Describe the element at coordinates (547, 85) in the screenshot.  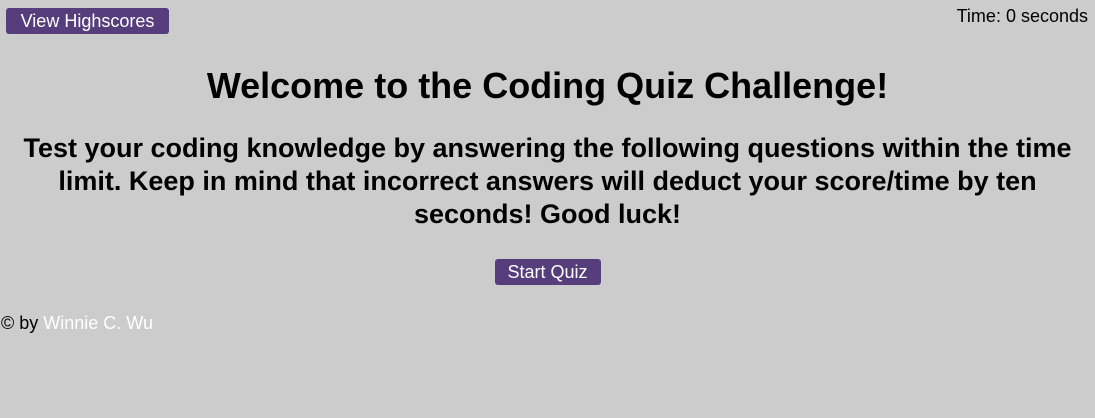
I see `page-title: Welcome to the Coding Quiz Challenge!` at that location.